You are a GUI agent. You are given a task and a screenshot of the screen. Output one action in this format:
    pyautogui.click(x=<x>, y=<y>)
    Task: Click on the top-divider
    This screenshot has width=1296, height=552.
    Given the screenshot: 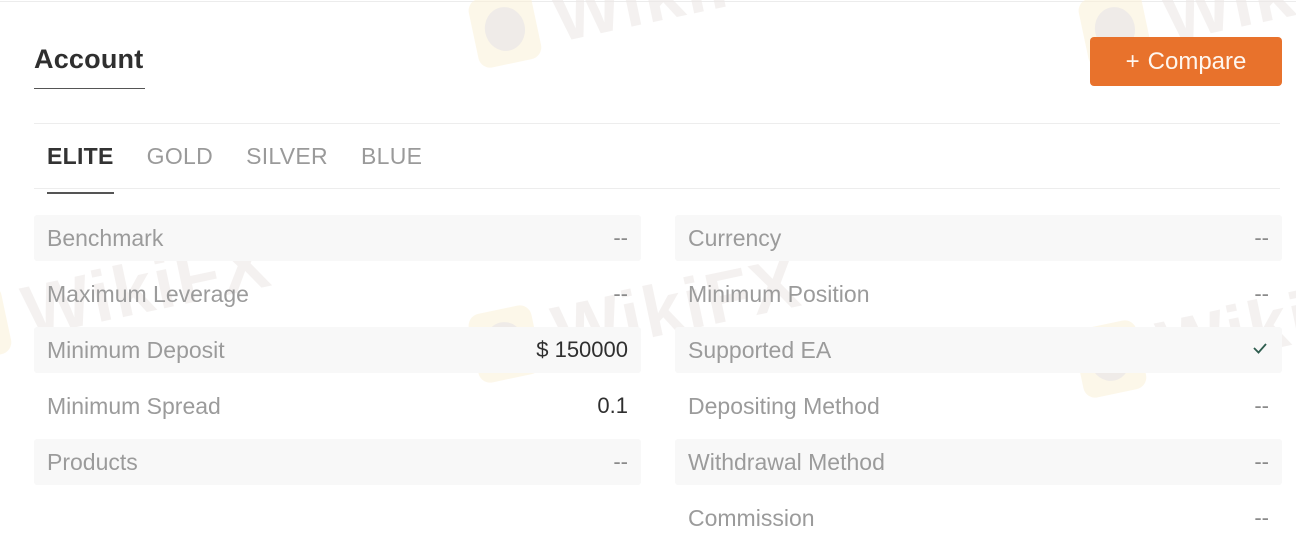 What is the action you would take?
    pyautogui.click(x=648, y=1)
    